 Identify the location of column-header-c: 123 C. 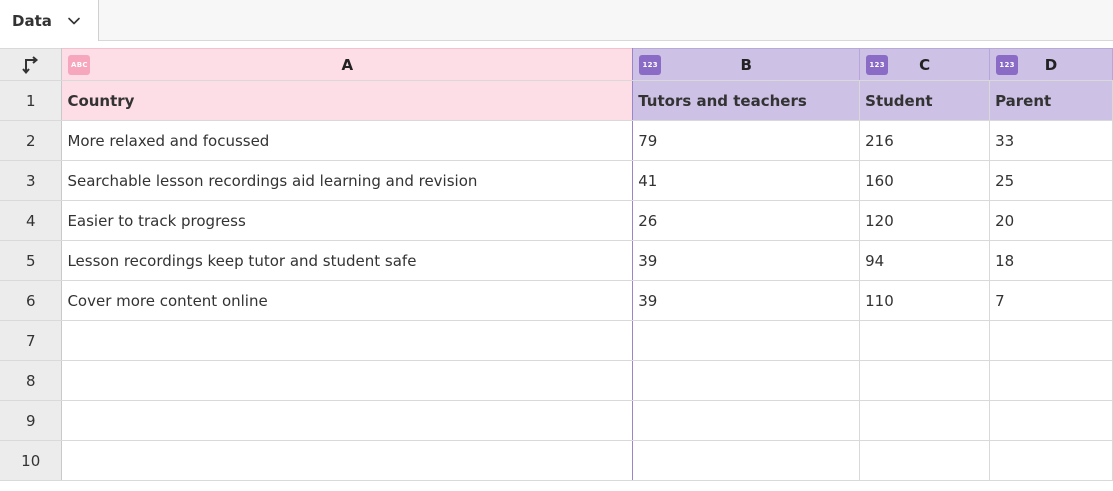
(925, 64).